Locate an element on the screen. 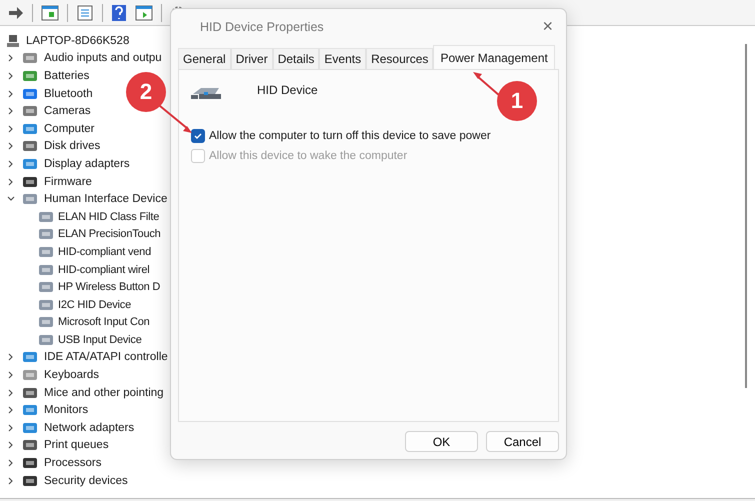 This screenshot has height=501, width=755. device-name: HID Device is located at coordinates (287, 90).